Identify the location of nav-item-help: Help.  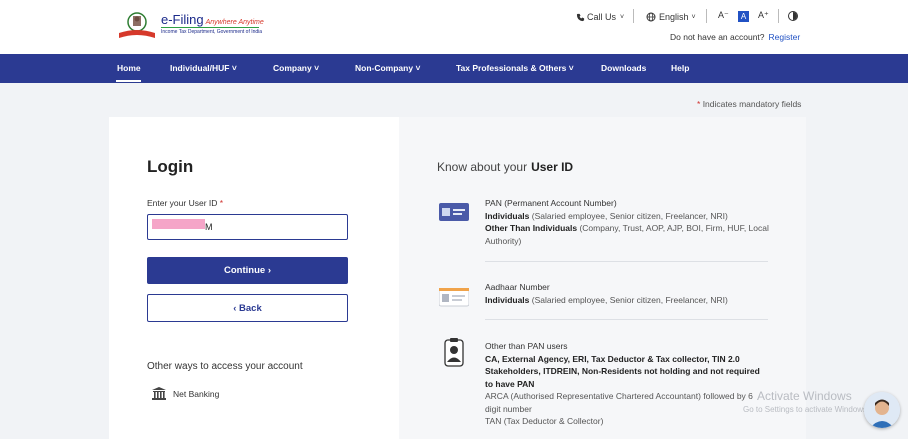
(680, 68).